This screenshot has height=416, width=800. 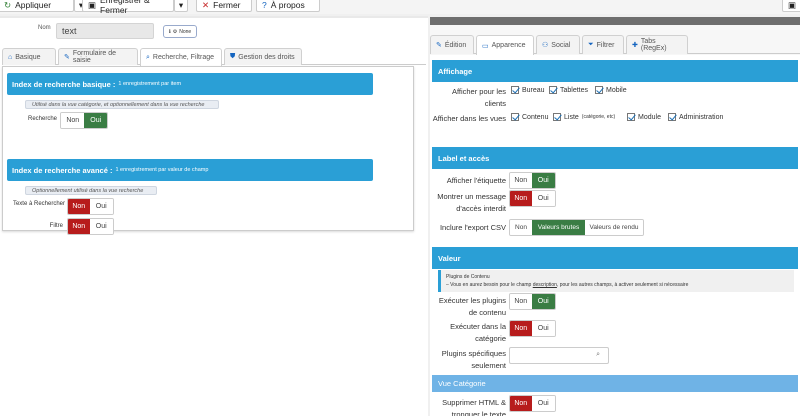 What do you see at coordinates (543, 301) in the screenshot?
I see `run-plugins-yes-option: Oui` at bounding box center [543, 301].